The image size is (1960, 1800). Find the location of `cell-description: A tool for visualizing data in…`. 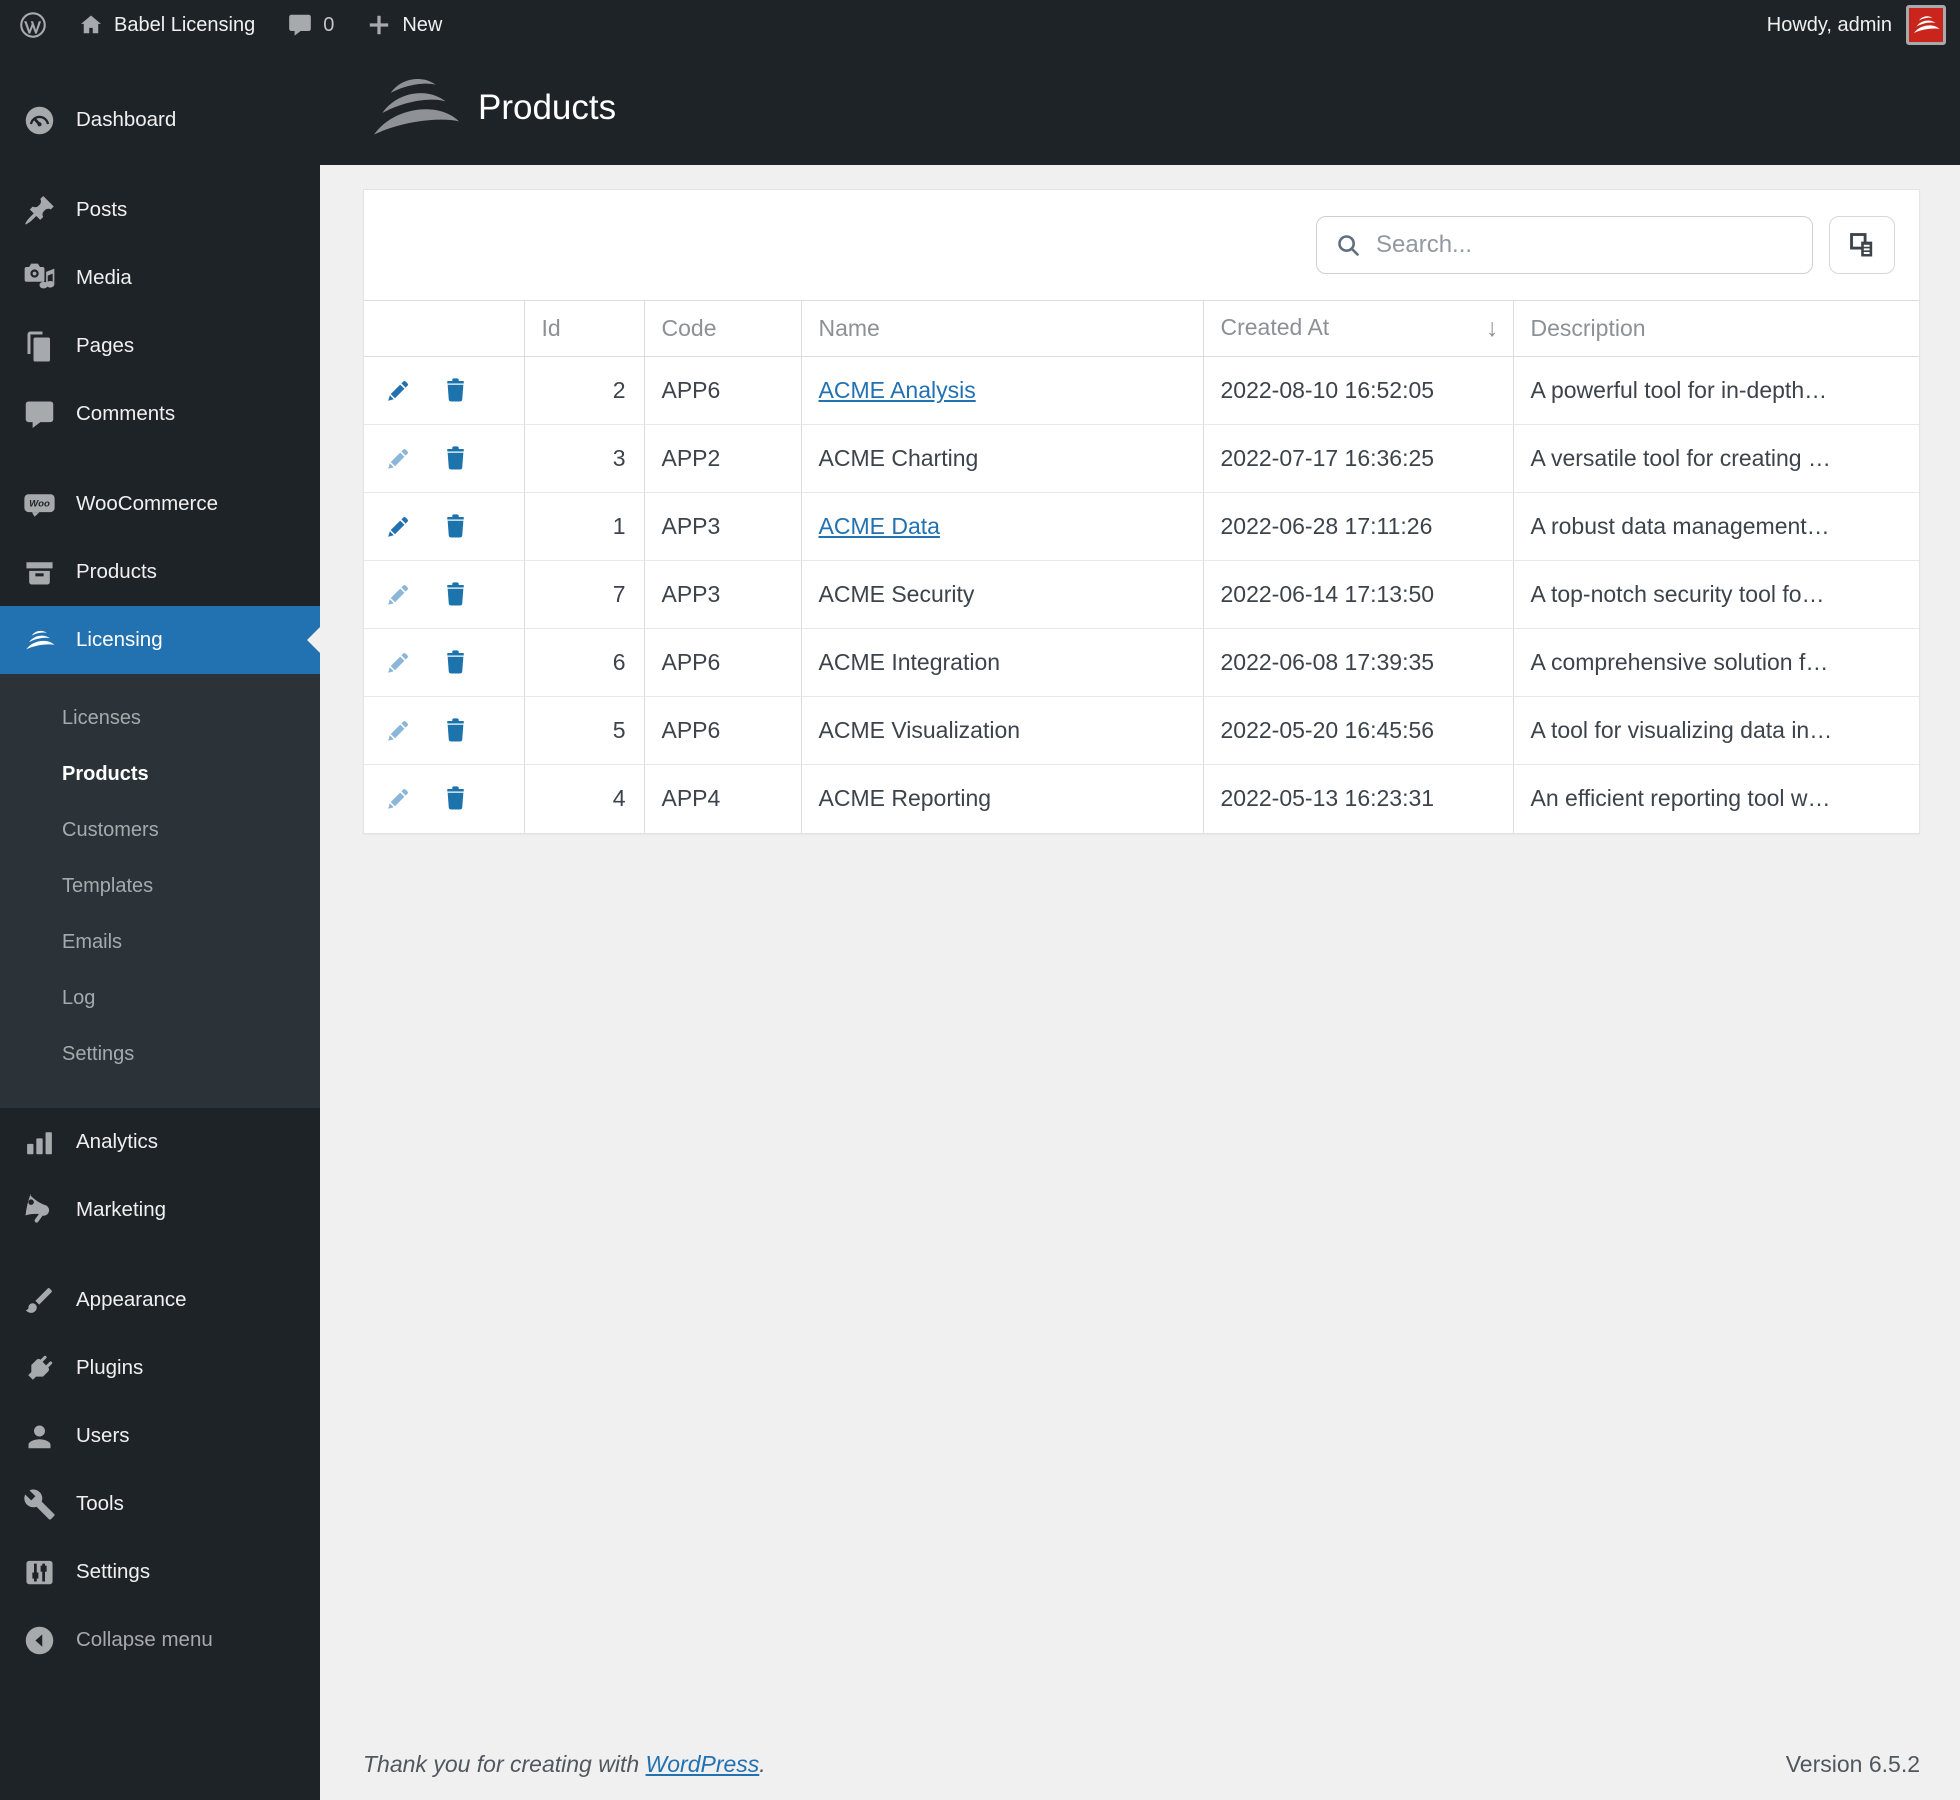

cell-description: A tool for visualizing data in… is located at coordinates (1715, 730).